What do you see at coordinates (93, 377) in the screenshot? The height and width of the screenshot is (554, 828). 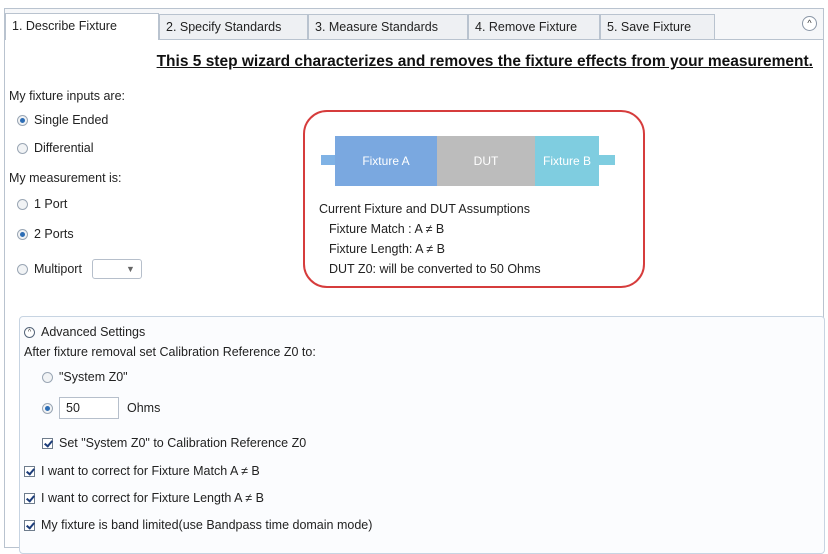 I see `system-z0-label: "System Z0"` at bounding box center [93, 377].